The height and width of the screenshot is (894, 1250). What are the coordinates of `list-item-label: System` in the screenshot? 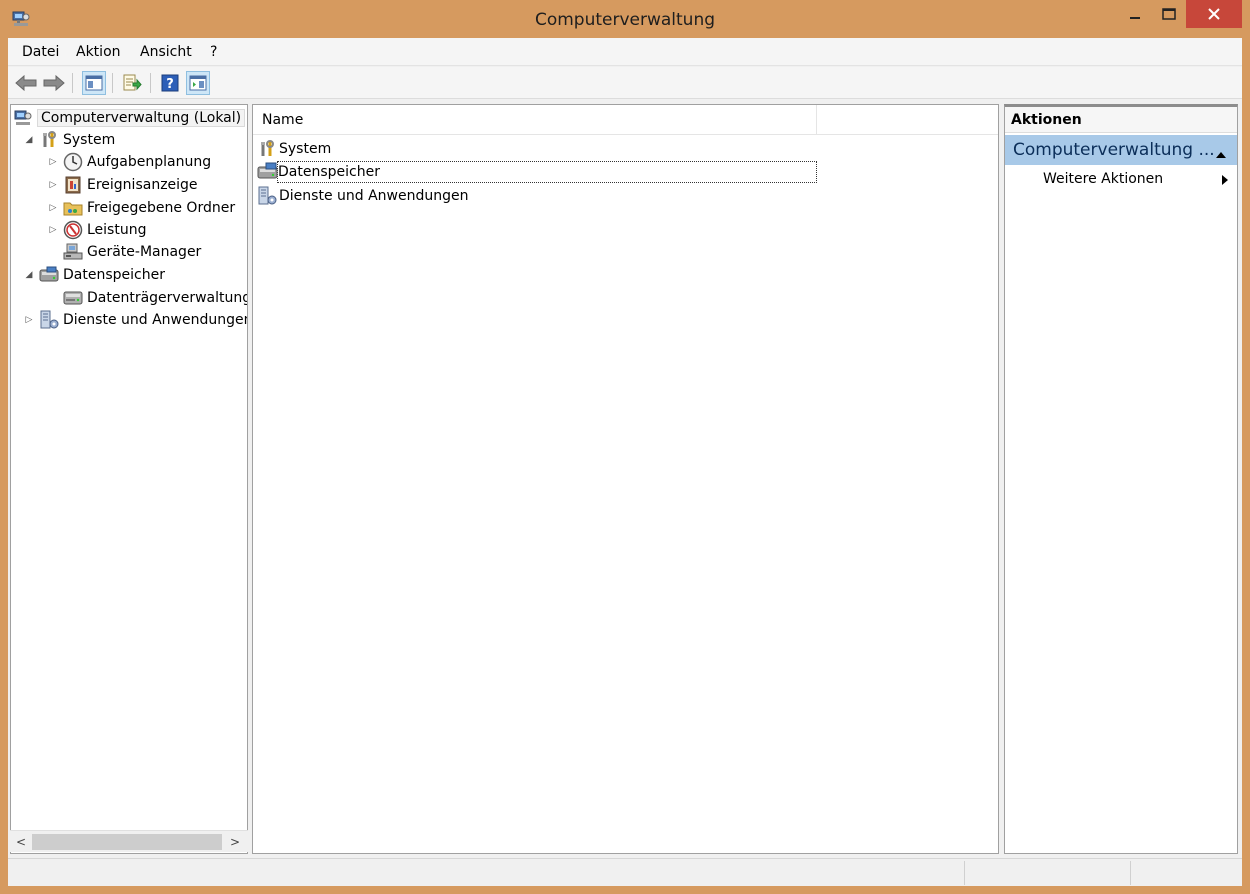 It's located at (305, 149).